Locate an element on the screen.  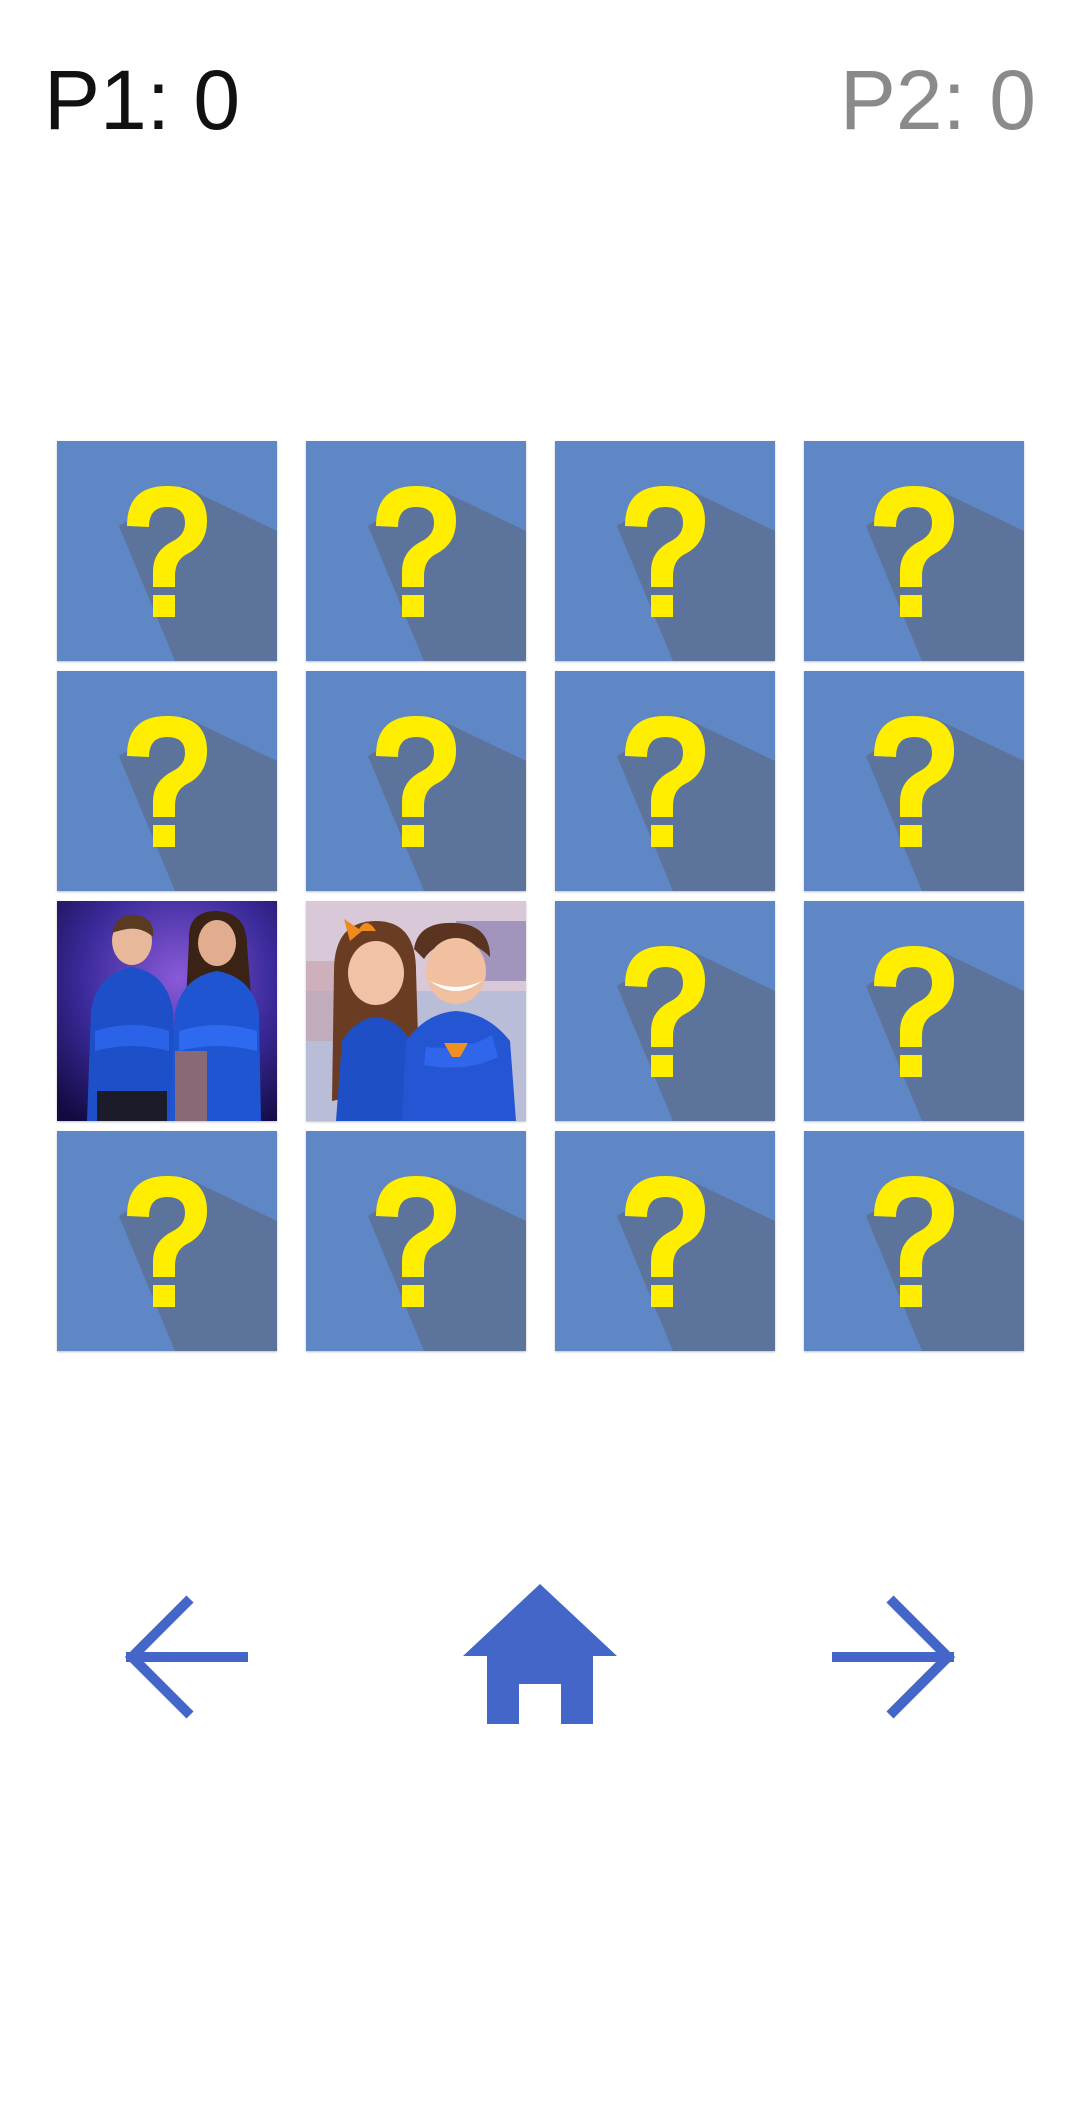
home-icon is located at coordinates (540, 1654).